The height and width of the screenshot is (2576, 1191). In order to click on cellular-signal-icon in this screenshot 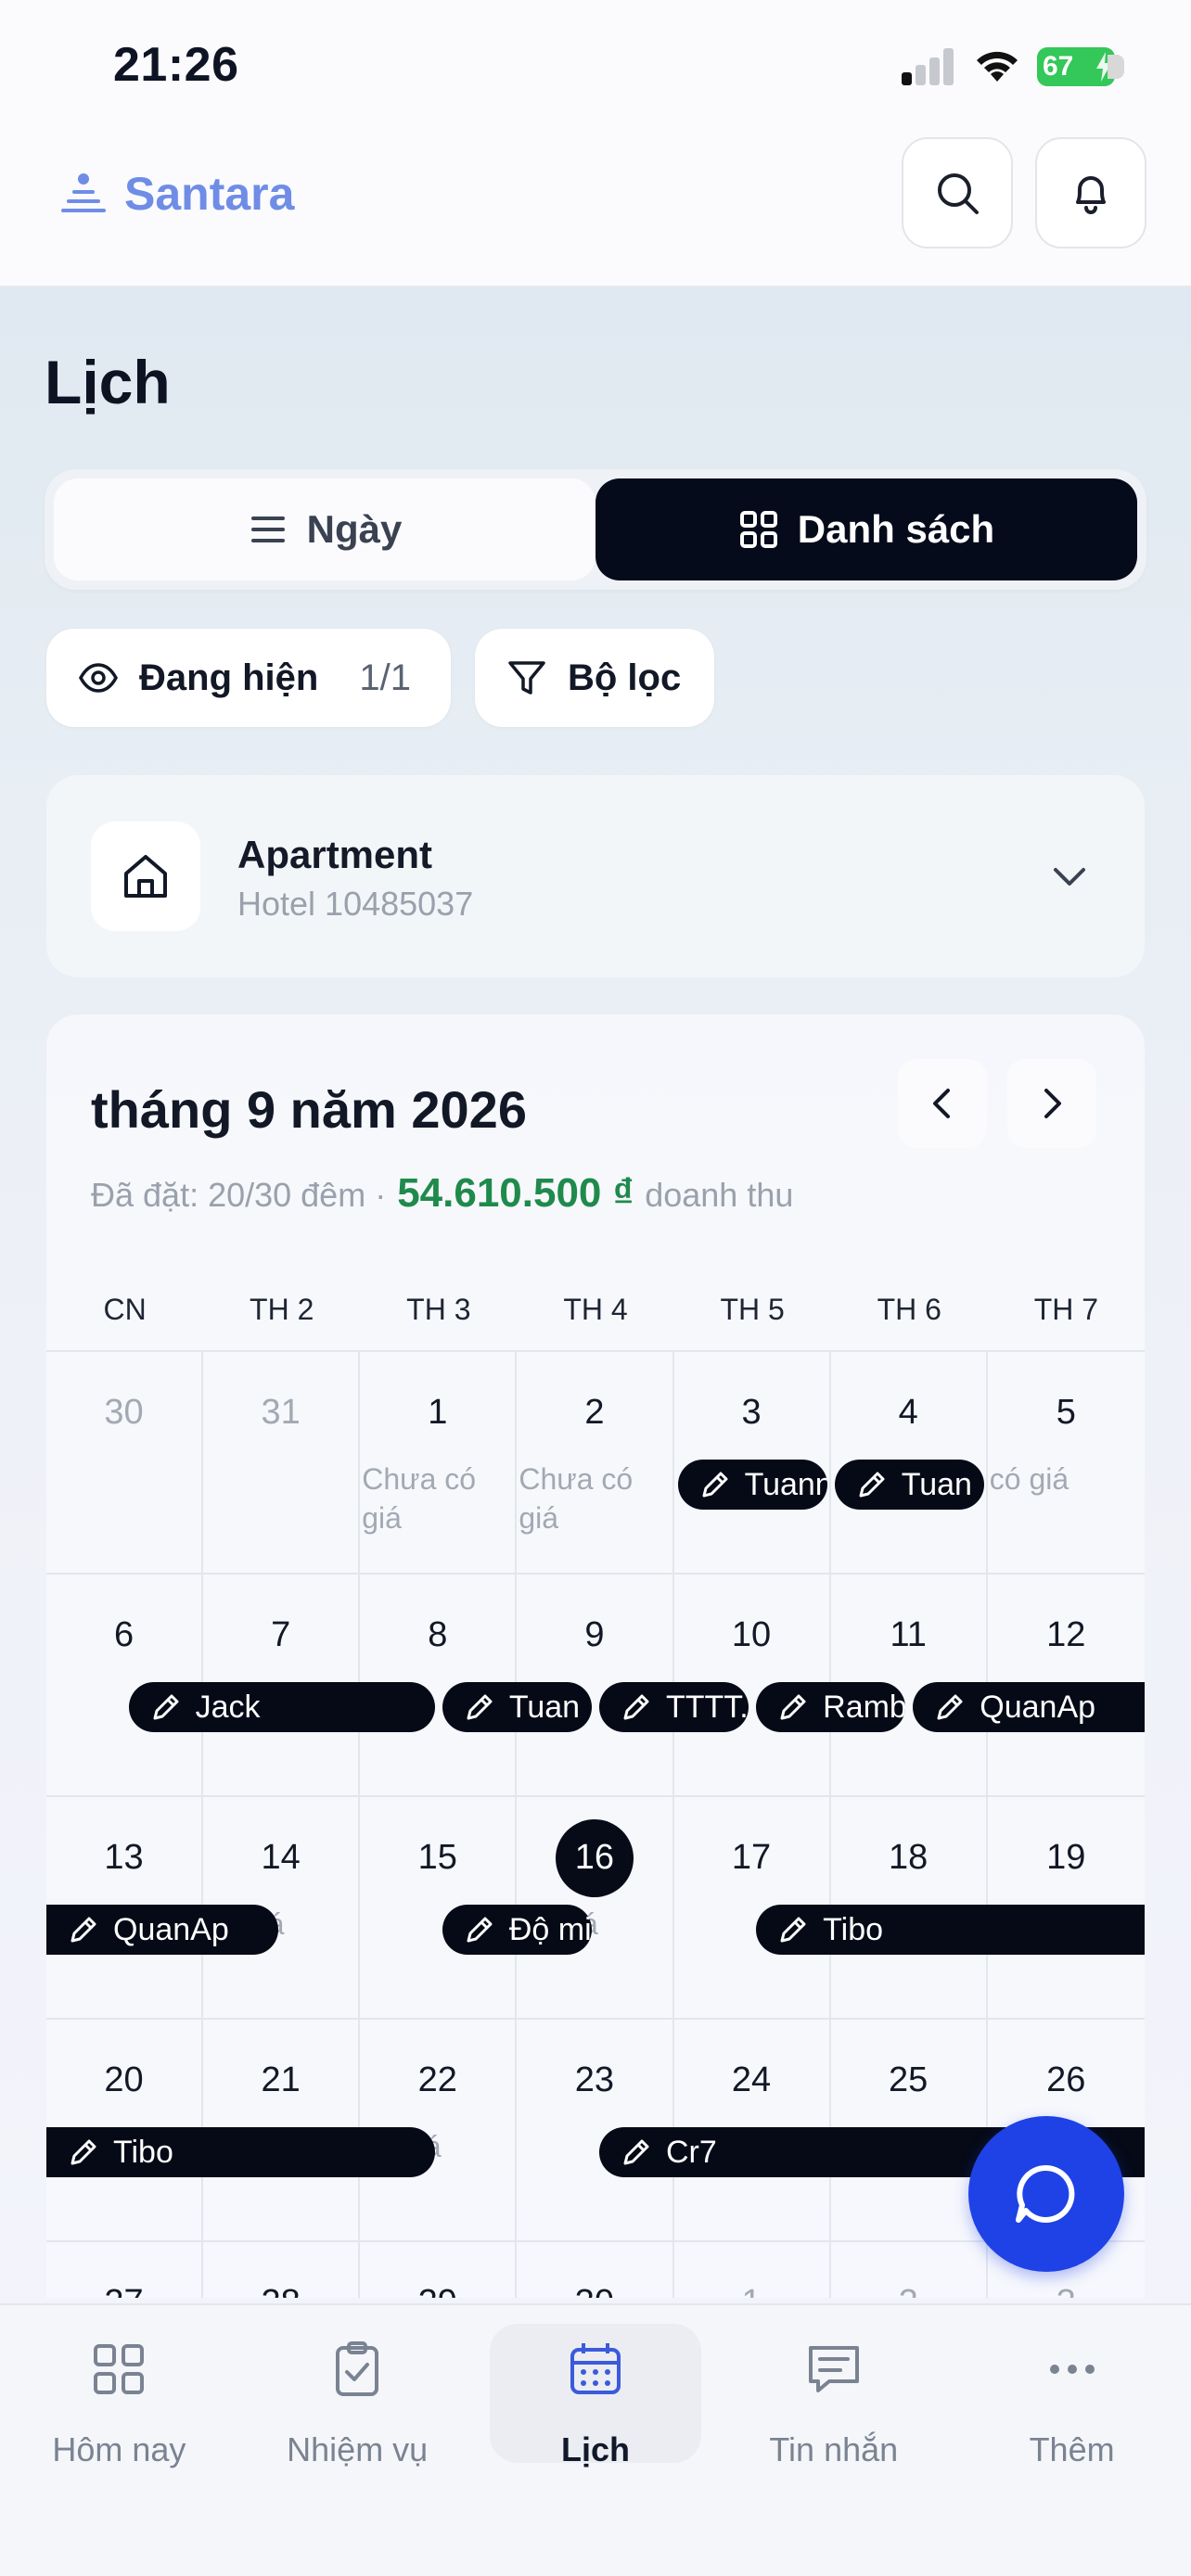, I will do `click(929, 66)`.